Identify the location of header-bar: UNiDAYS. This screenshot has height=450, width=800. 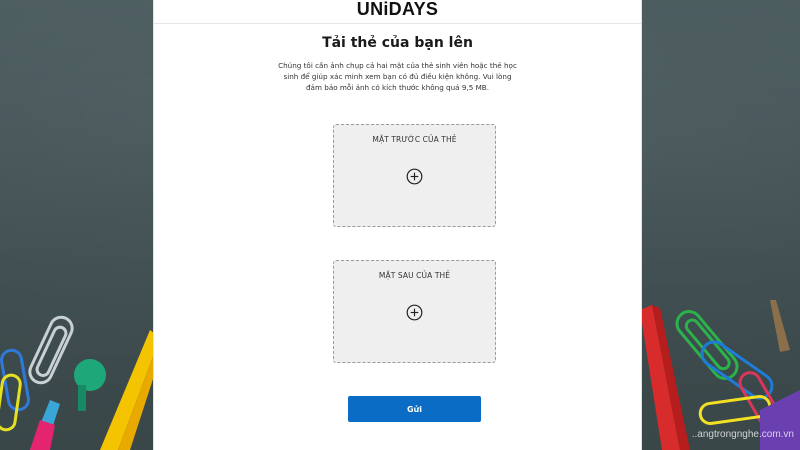
(397, 12).